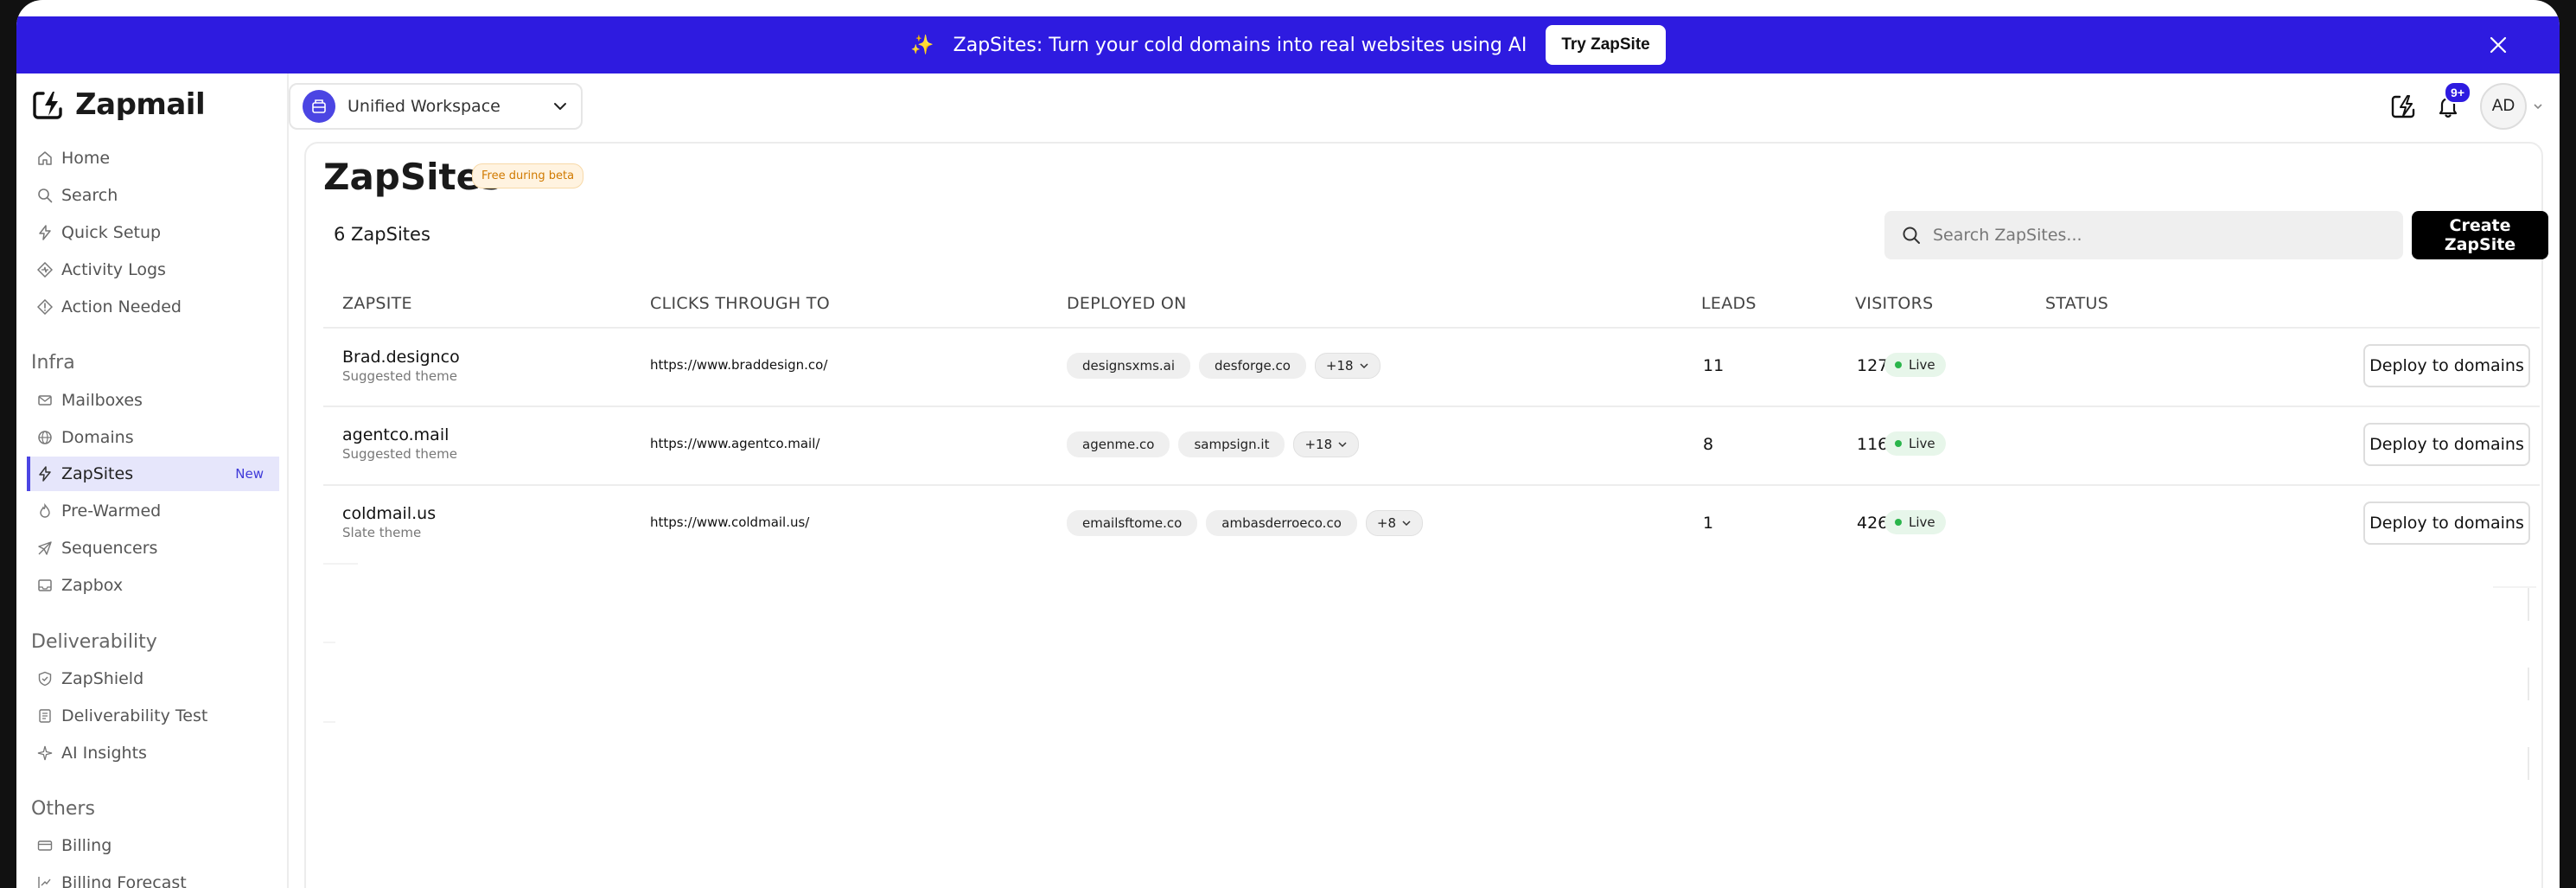 The width and height of the screenshot is (2576, 888). Describe the element at coordinates (738, 365) in the screenshot. I see `clicks-through-url: https://www.braddesign.co/` at that location.